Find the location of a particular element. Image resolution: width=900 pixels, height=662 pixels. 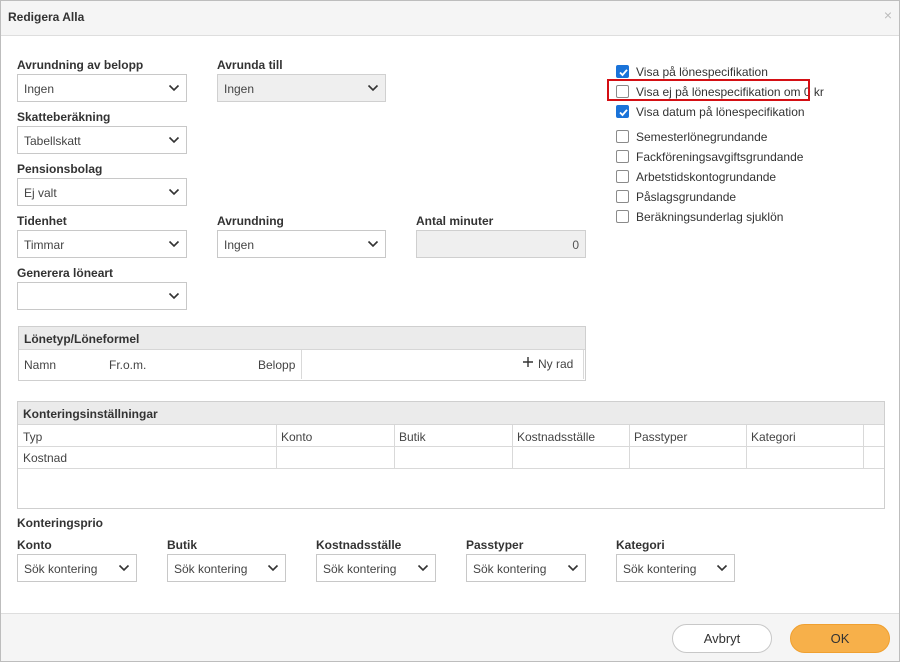

checkbox-label: Fackföreningsavgiftsgrundande is located at coordinates (720, 157).